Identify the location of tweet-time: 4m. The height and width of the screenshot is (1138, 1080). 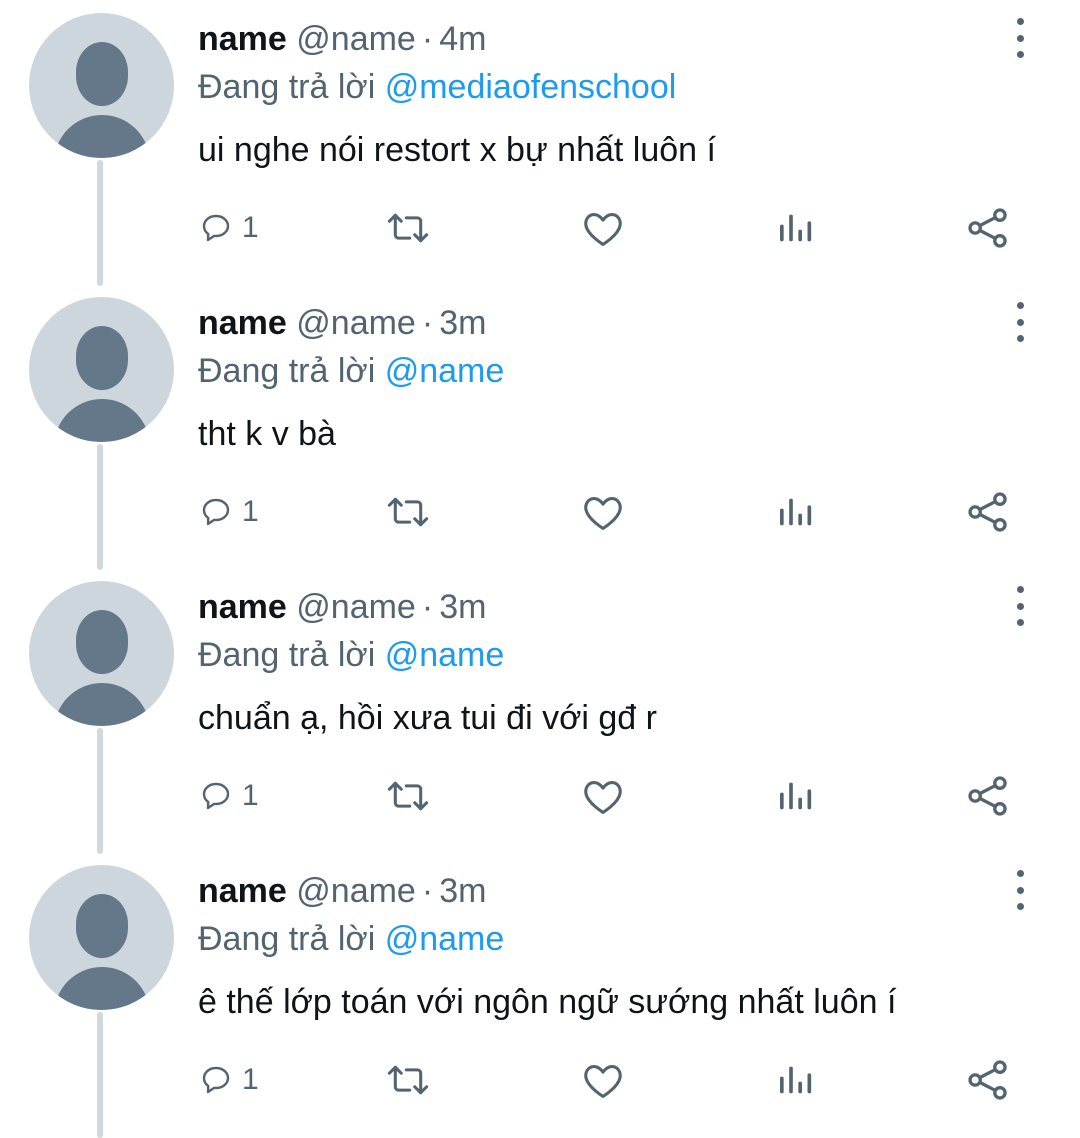
(462, 39).